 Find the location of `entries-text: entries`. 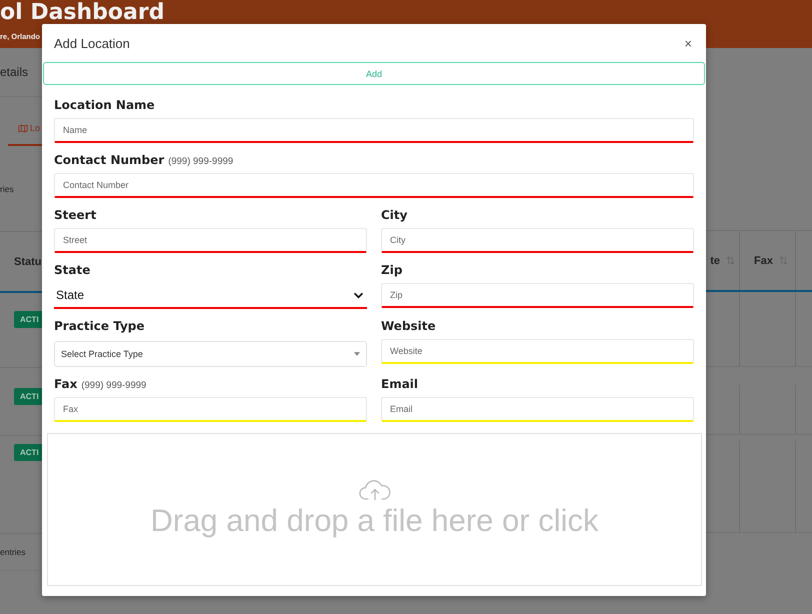

entries-text: entries is located at coordinates (13, 552).